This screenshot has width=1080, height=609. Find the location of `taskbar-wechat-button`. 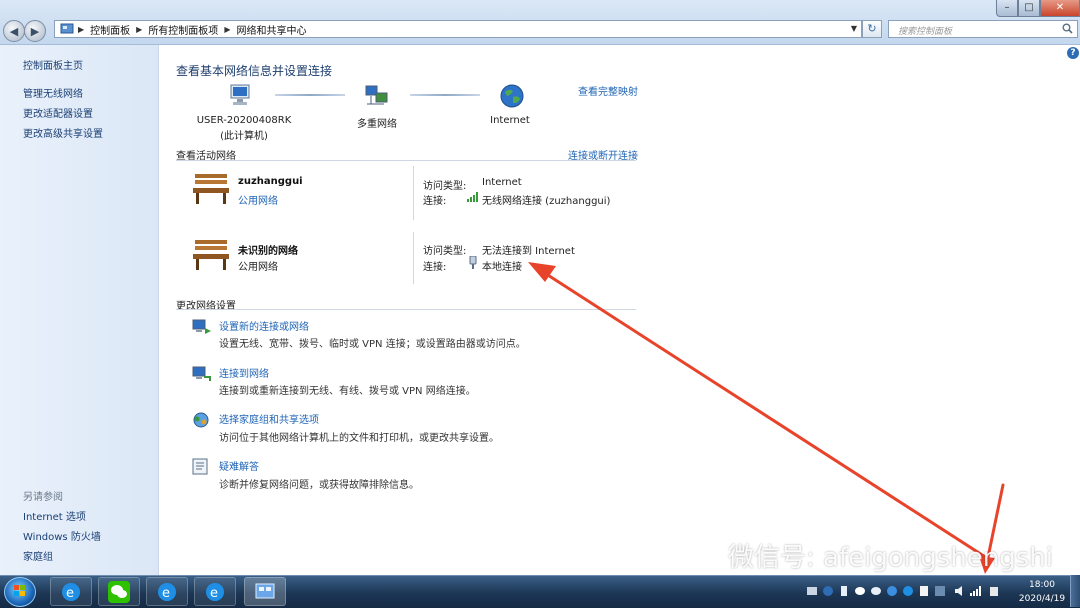

taskbar-wechat-button is located at coordinates (119, 591).